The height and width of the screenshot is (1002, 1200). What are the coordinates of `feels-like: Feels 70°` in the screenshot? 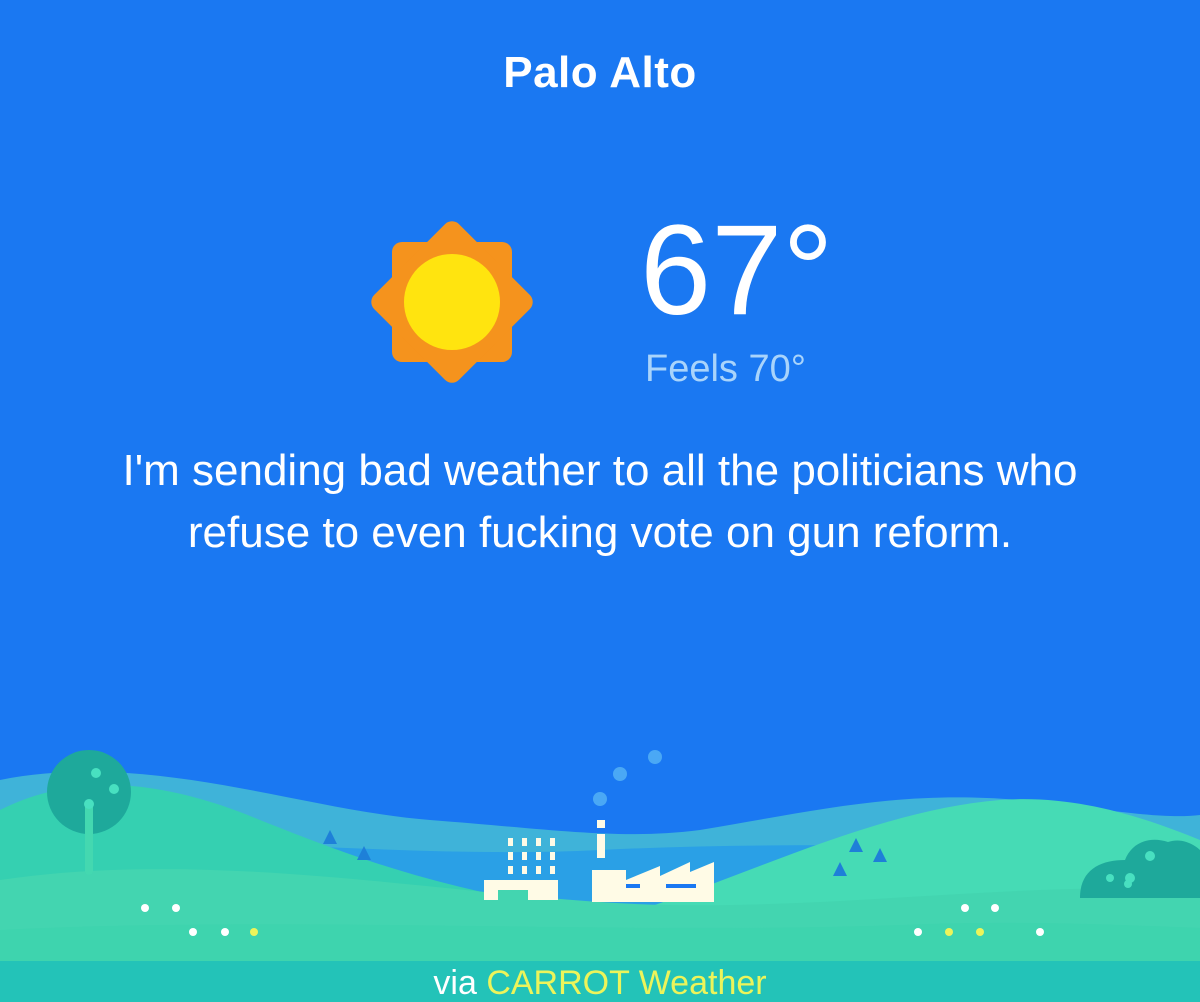 It's located at (725, 369).